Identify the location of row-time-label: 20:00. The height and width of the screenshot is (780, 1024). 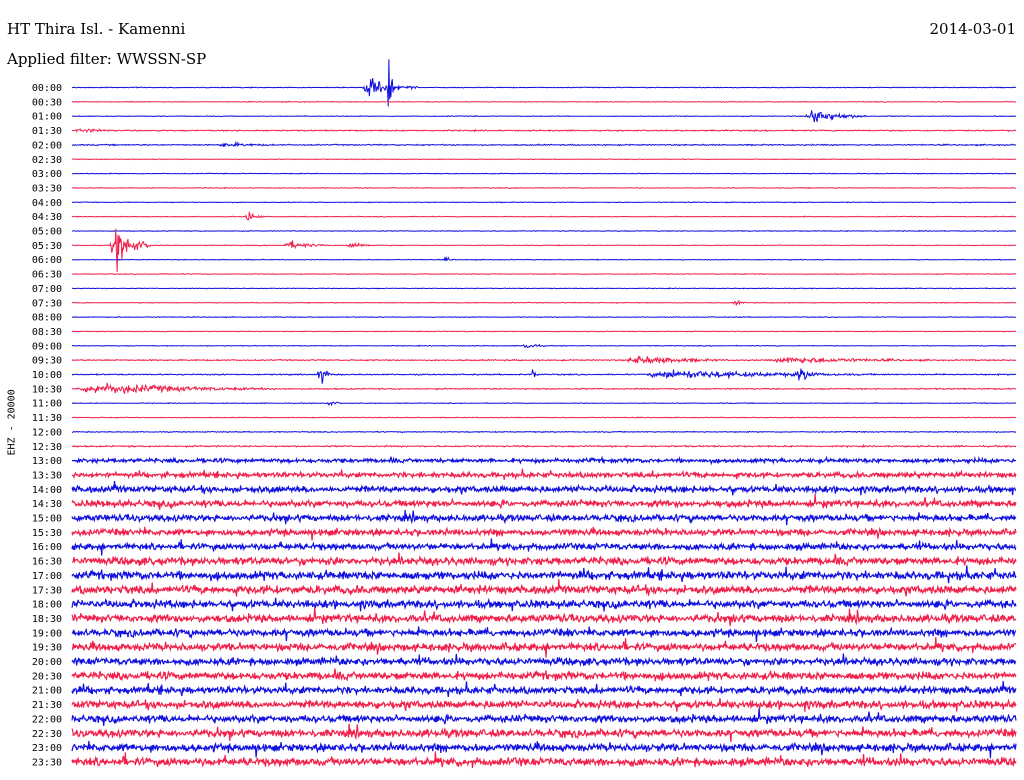
(47, 662).